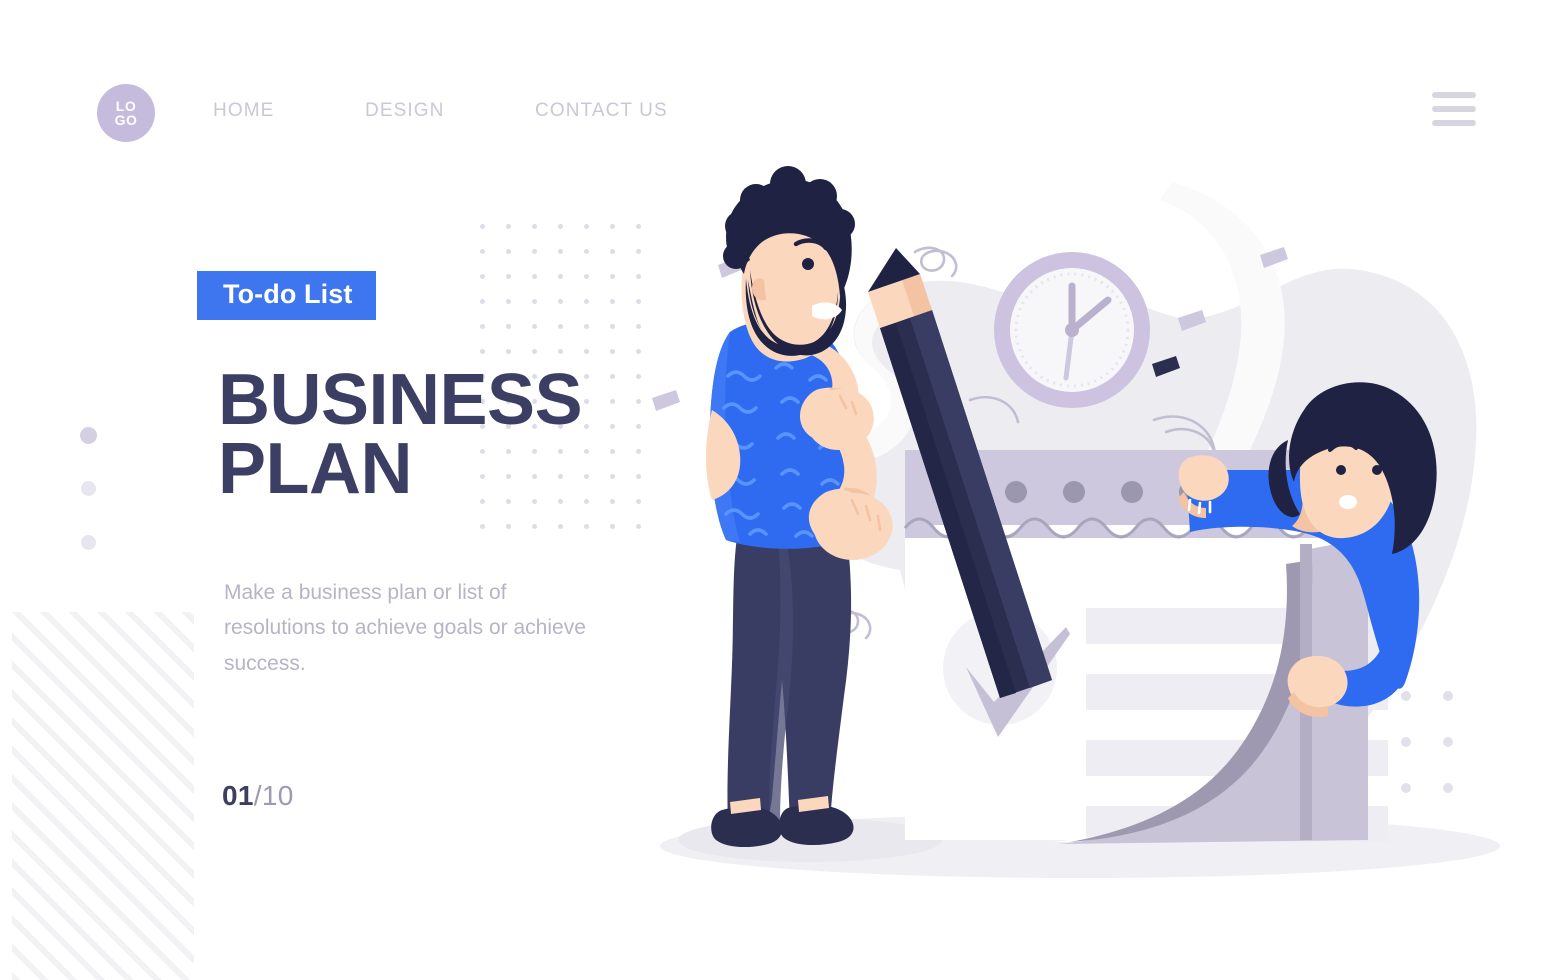 The image size is (1568, 980). I want to click on hamburger-menu-icon, so click(1454, 109).